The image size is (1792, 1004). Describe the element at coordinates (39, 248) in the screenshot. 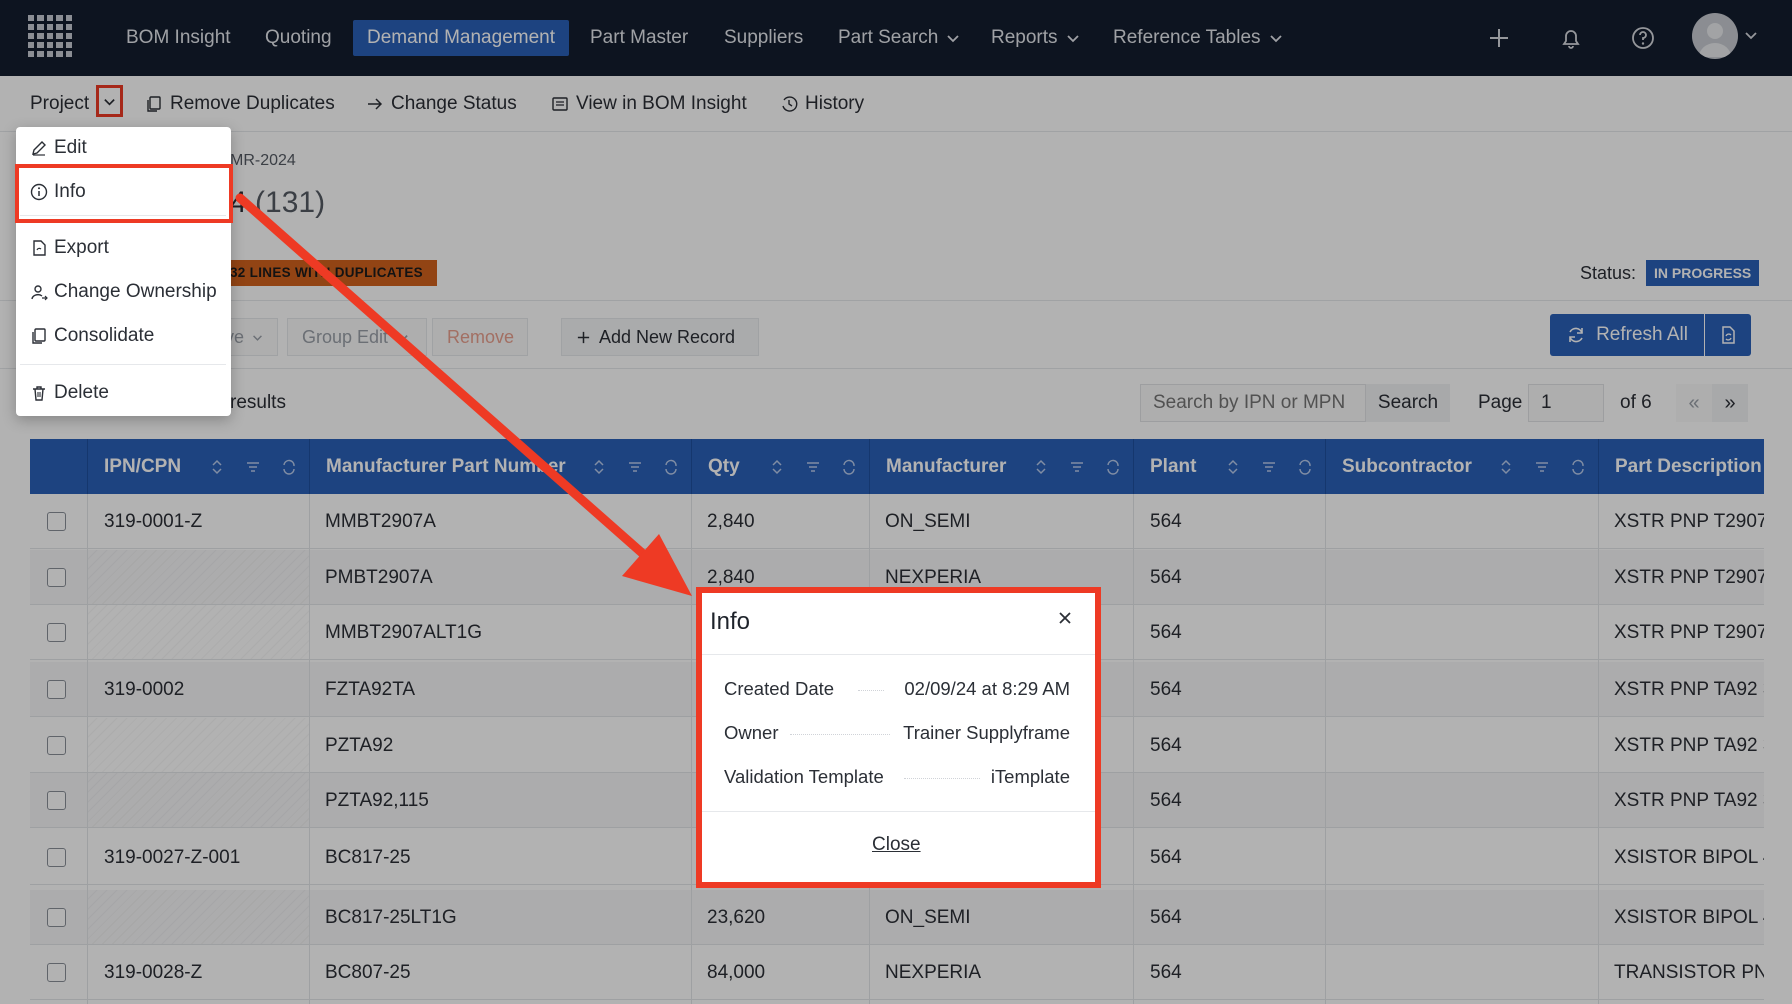

I see `export-icon` at that location.